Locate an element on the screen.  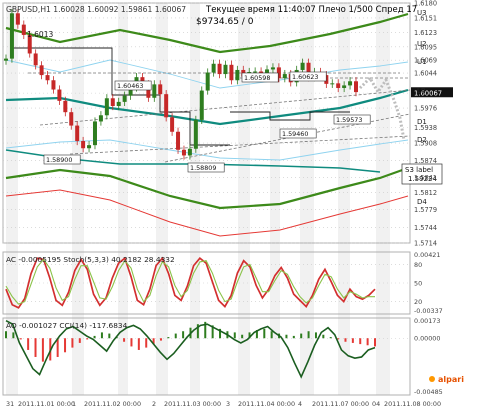
price-annotation: 1.59460 is located at coordinates (295, 134).